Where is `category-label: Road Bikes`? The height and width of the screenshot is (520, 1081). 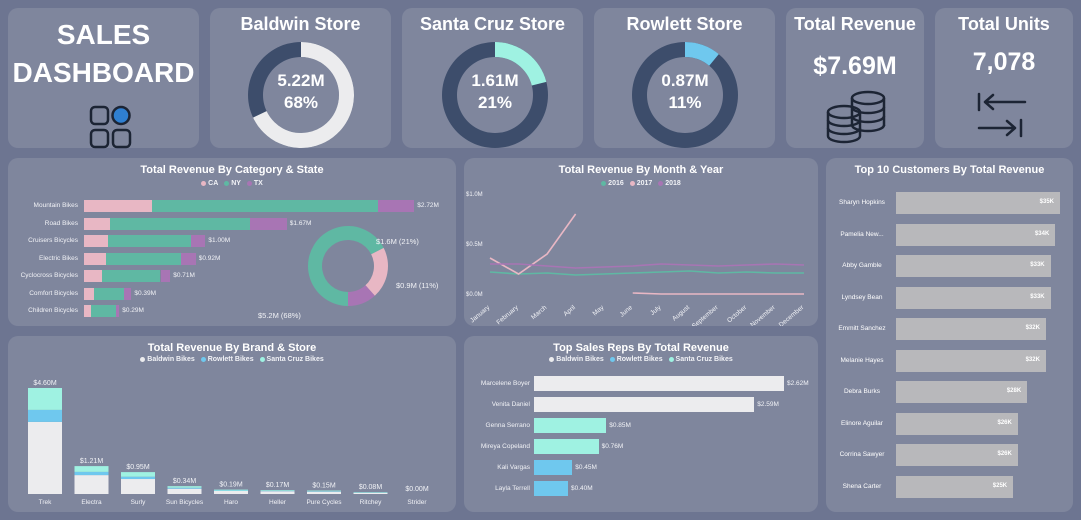
category-label: Road Bikes is located at coordinates (61, 223).